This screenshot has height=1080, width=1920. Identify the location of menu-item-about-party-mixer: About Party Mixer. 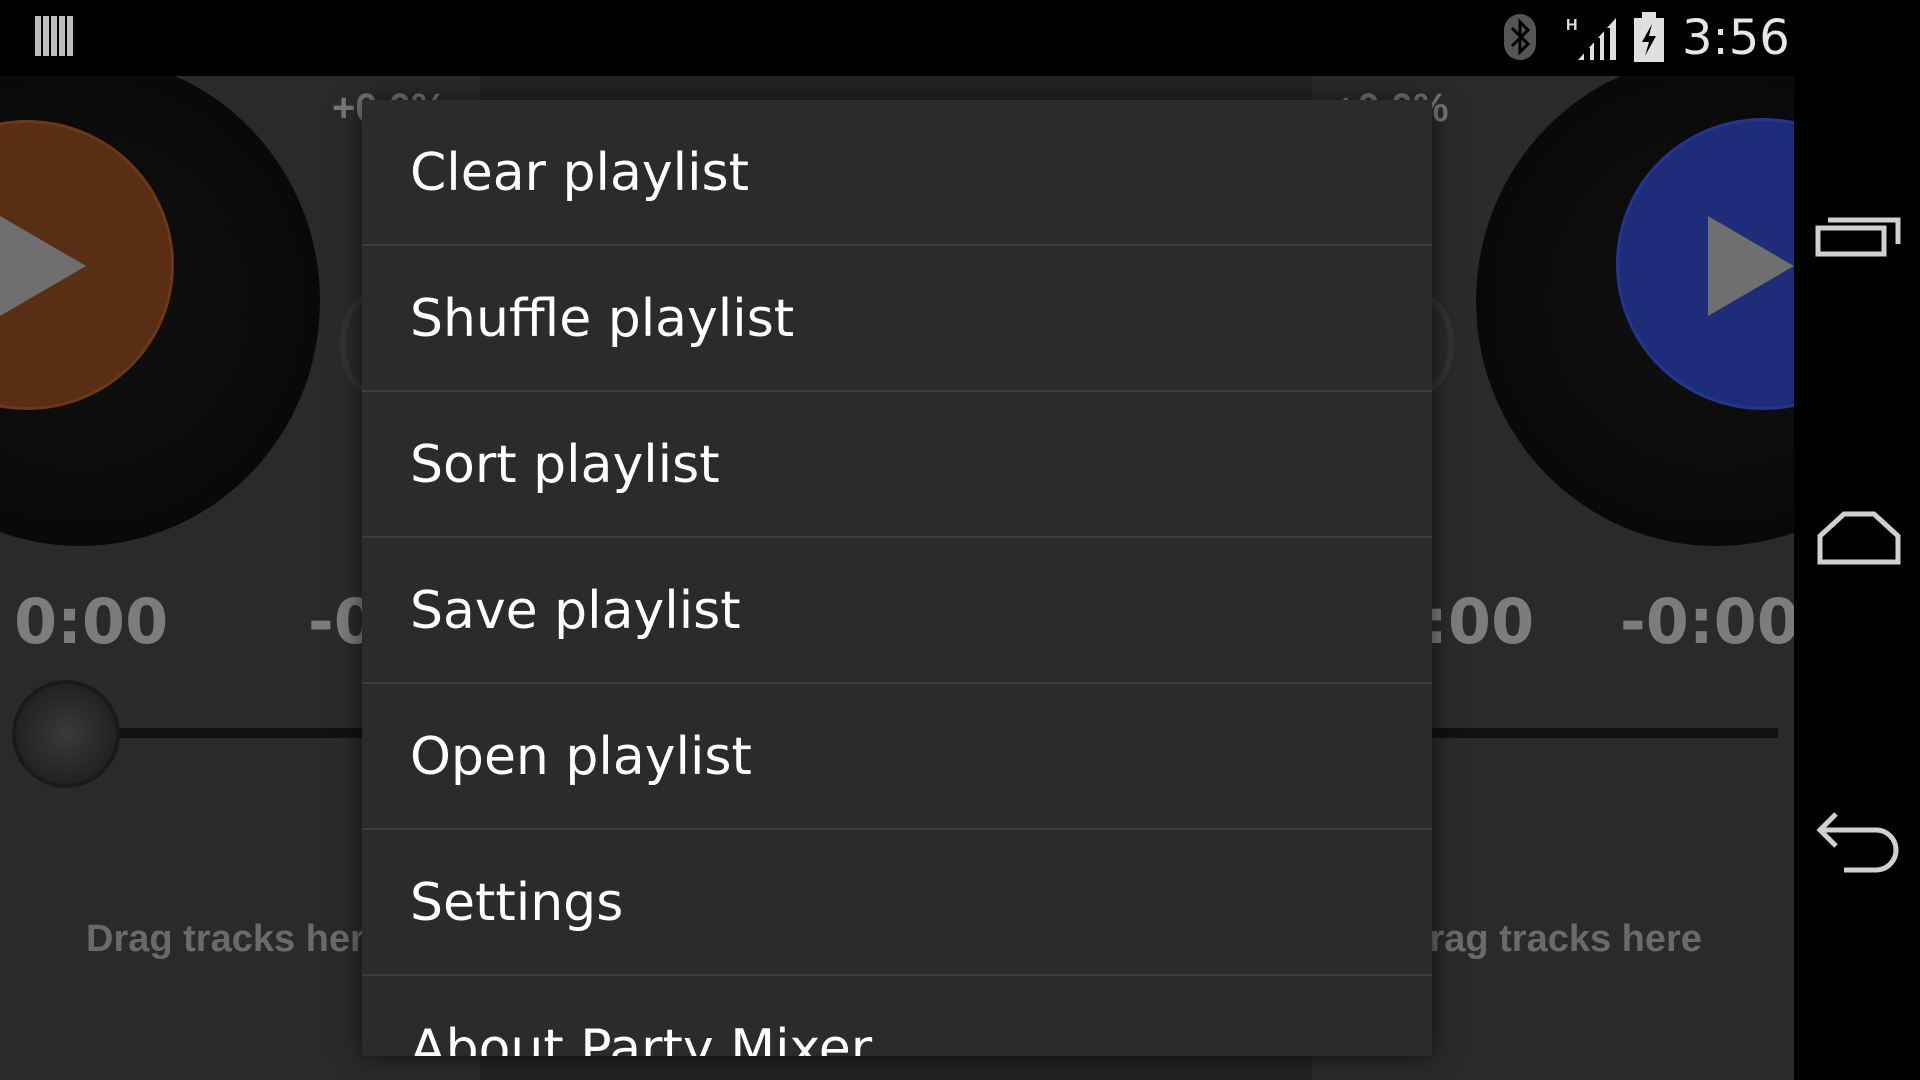
(897, 1016).